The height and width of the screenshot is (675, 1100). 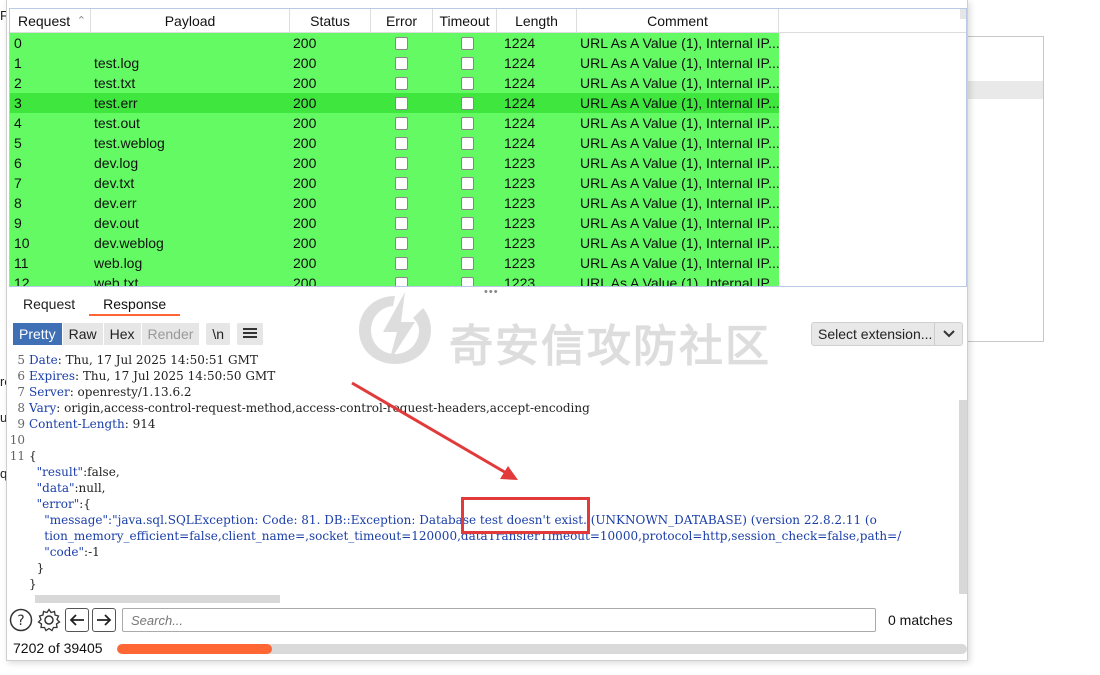 I want to click on cell-payload, so click(x=190, y=43).